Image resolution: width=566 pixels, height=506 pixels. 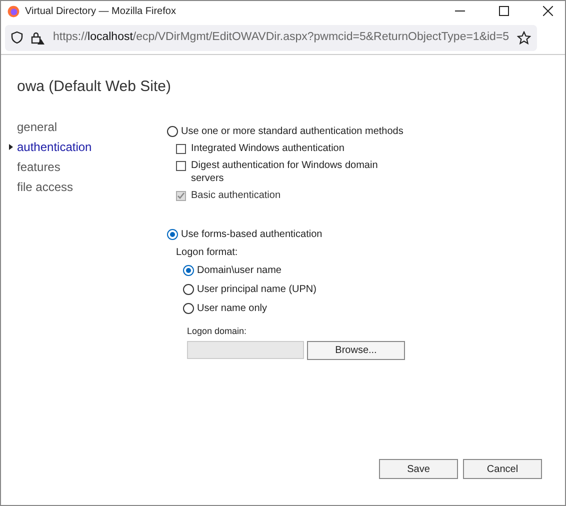 I want to click on radio-label: Use one or more standard authentication methods, so click(x=292, y=131).